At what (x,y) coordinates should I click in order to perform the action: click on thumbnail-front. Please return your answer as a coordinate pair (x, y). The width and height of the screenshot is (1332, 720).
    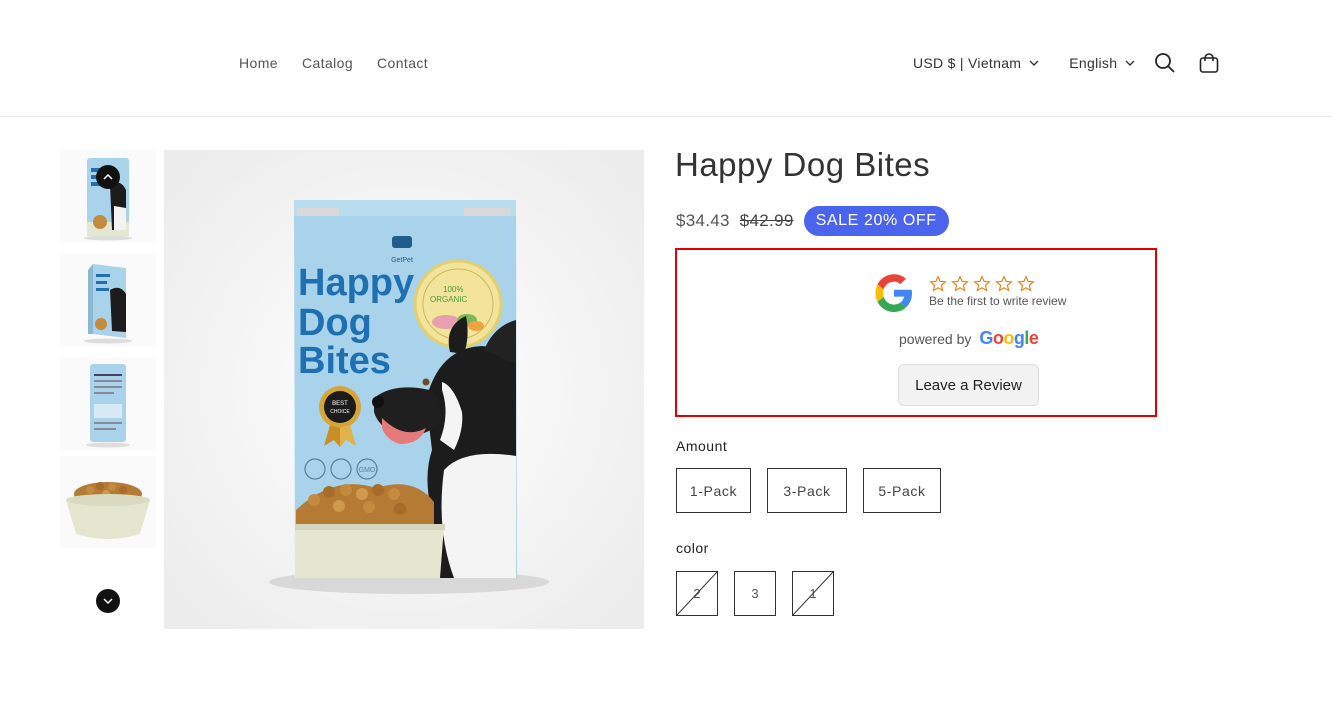
    Looking at the image, I should click on (108, 196).